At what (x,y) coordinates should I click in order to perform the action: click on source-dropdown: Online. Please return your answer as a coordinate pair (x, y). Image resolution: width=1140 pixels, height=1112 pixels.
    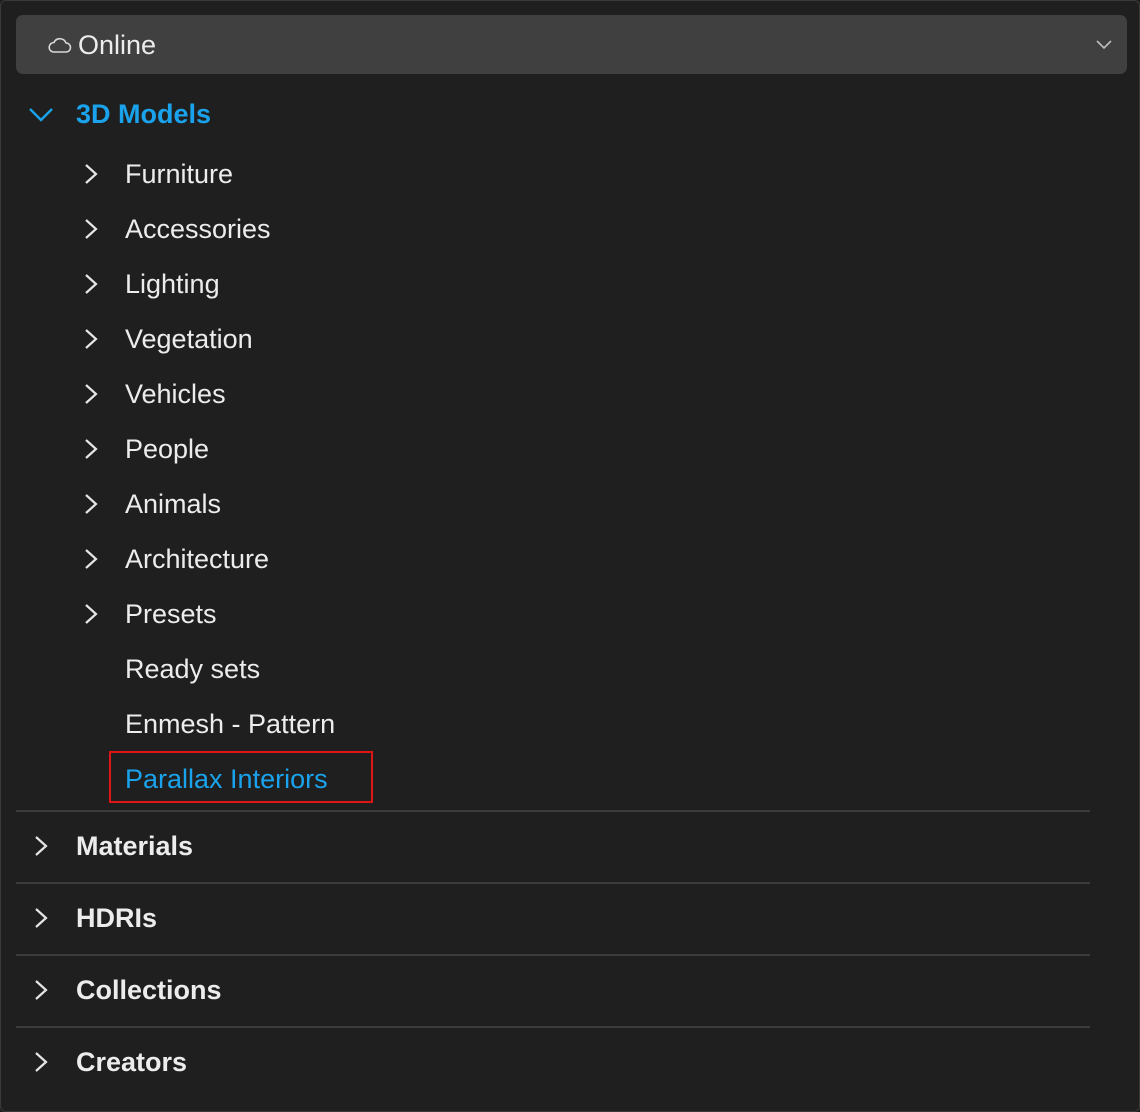
    Looking at the image, I should click on (571, 44).